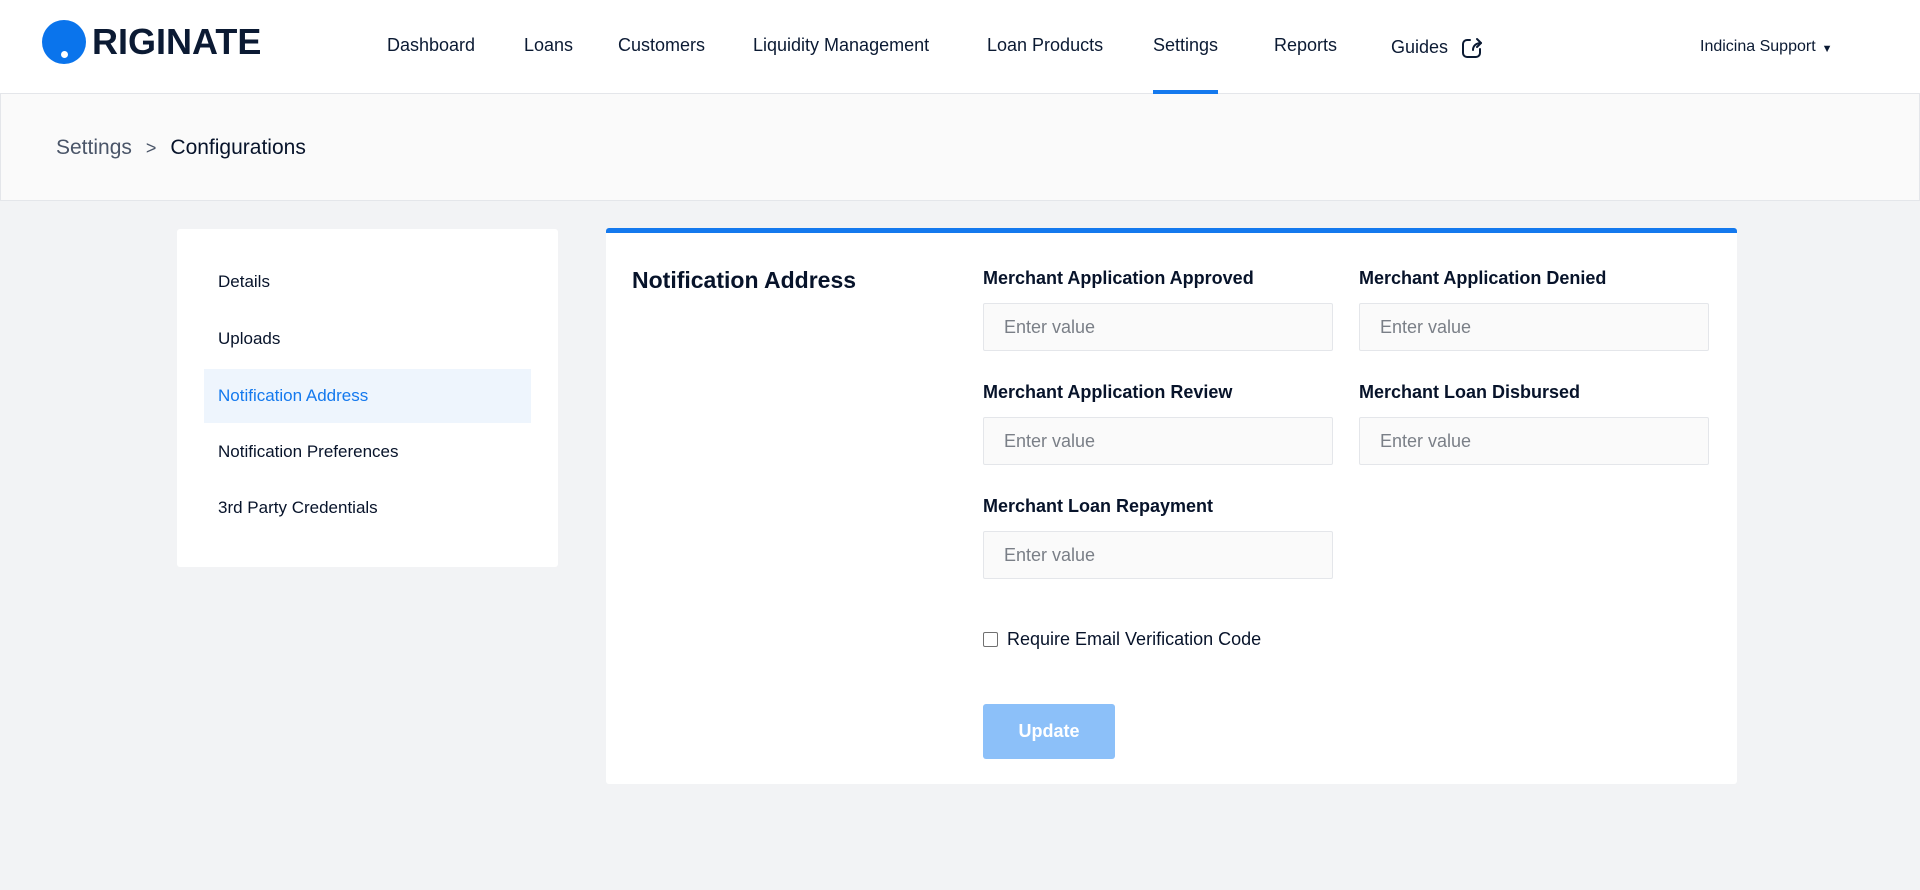 This screenshot has height=890, width=1920. Describe the element at coordinates (1470, 392) in the screenshot. I see `merchant-loan-disbursed-label: Merchant Loan Disbursed` at that location.